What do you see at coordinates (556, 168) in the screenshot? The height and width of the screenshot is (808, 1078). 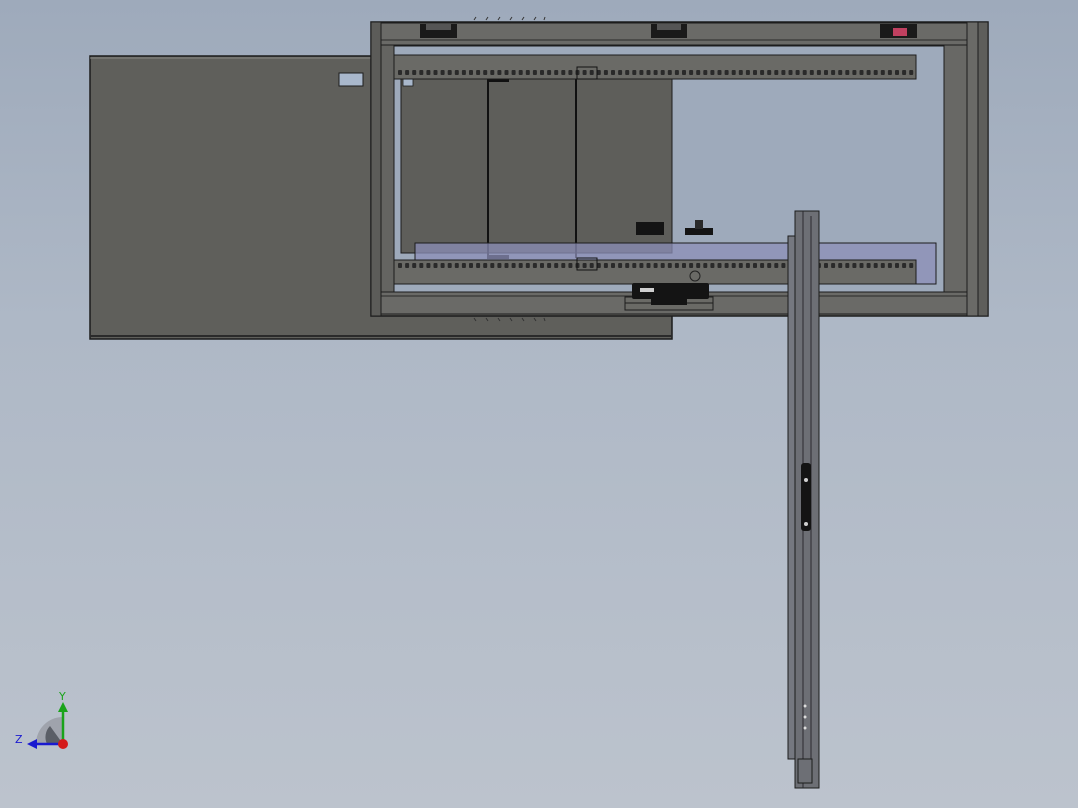 I see `mounting-plate` at bounding box center [556, 168].